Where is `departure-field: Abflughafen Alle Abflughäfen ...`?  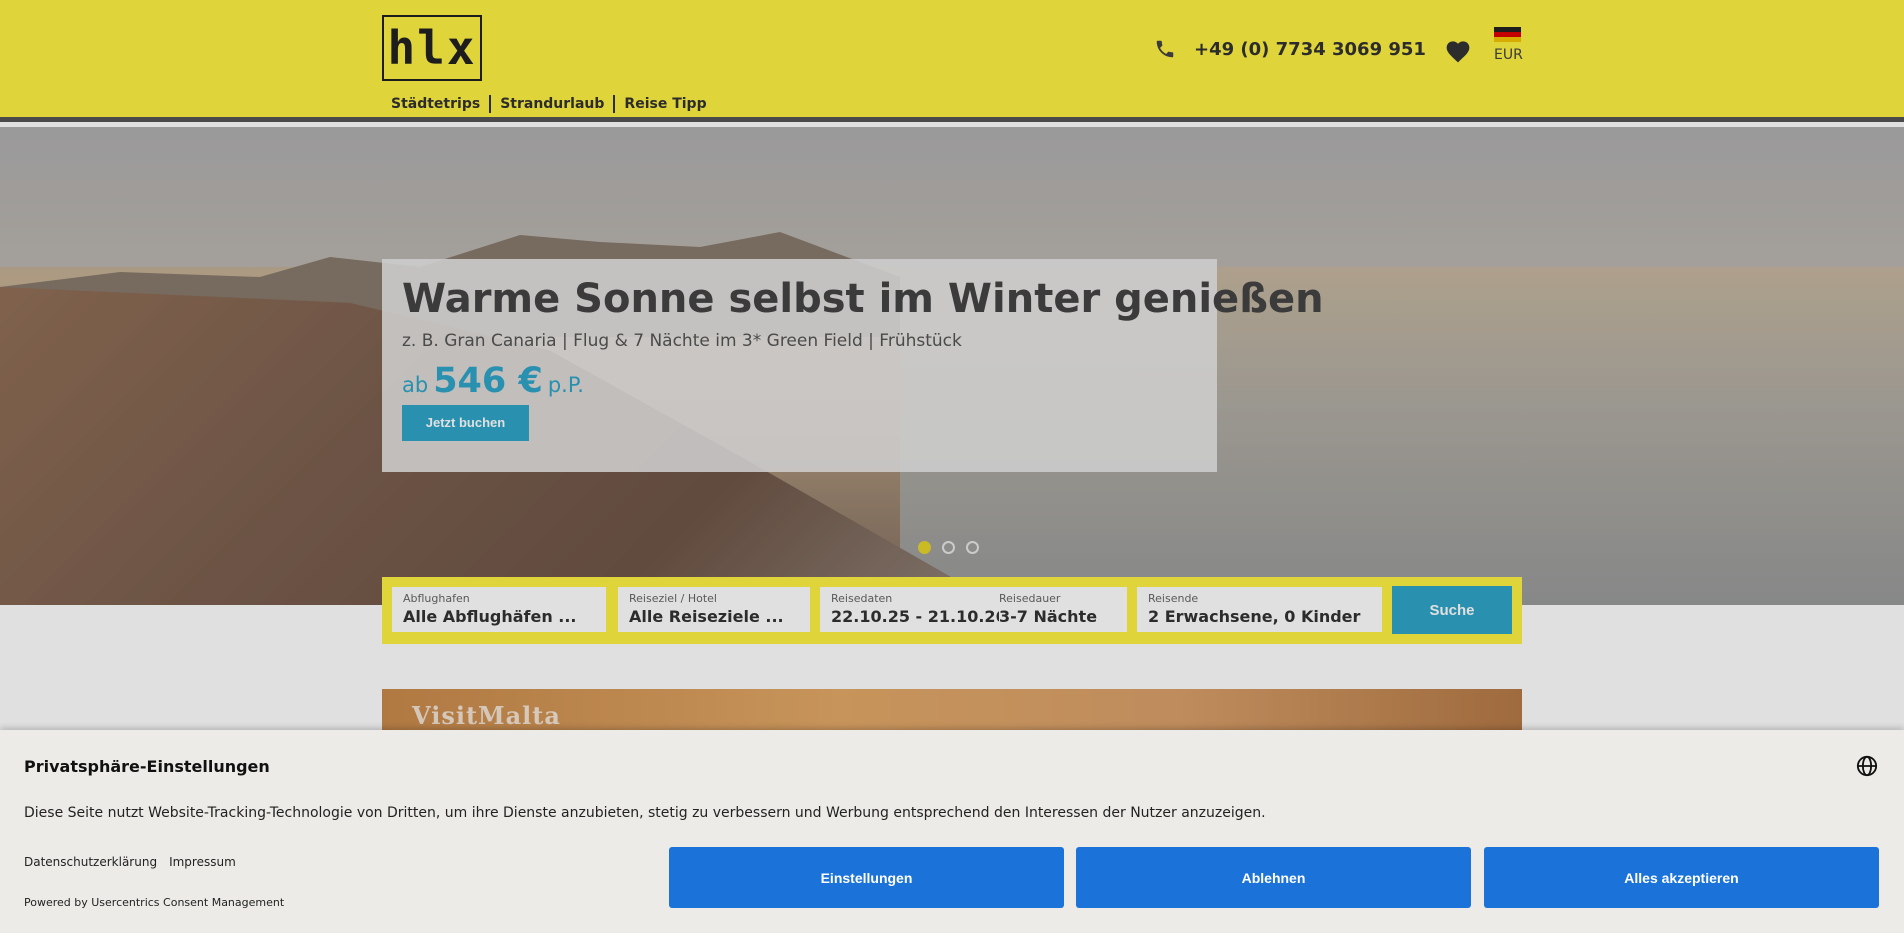 departure-field: Abflughafen Alle Abflughäfen ... is located at coordinates (499, 609).